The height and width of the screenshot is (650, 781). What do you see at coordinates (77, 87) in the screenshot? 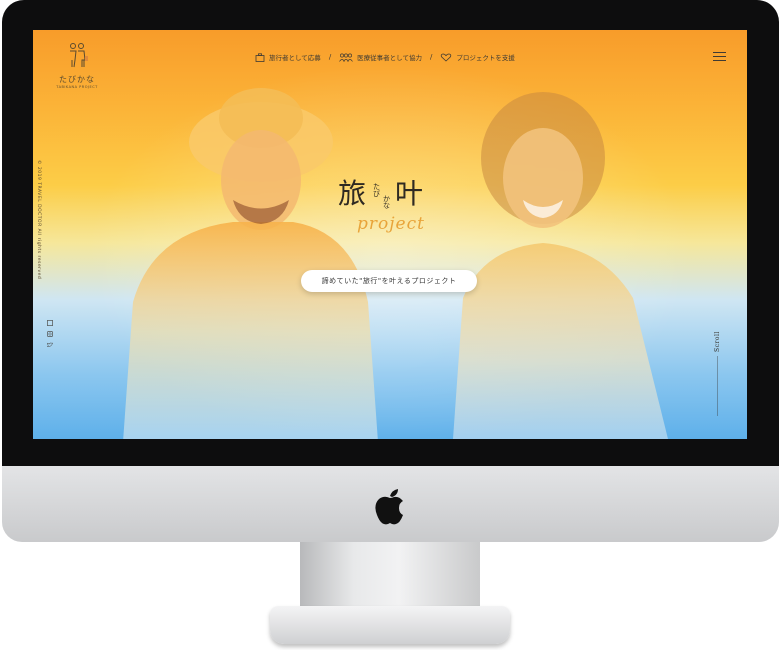
I see `logo-subtitle: TABIKANA PROJECT` at bounding box center [77, 87].